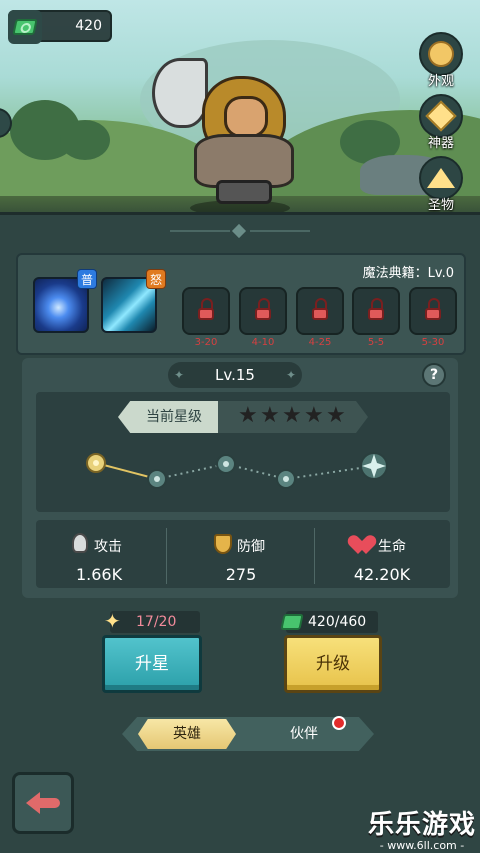 This screenshot has width=480, height=853. Describe the element at coordinates (152, 664) in the screenshot. I see `star-up-button: 升星` at that location.